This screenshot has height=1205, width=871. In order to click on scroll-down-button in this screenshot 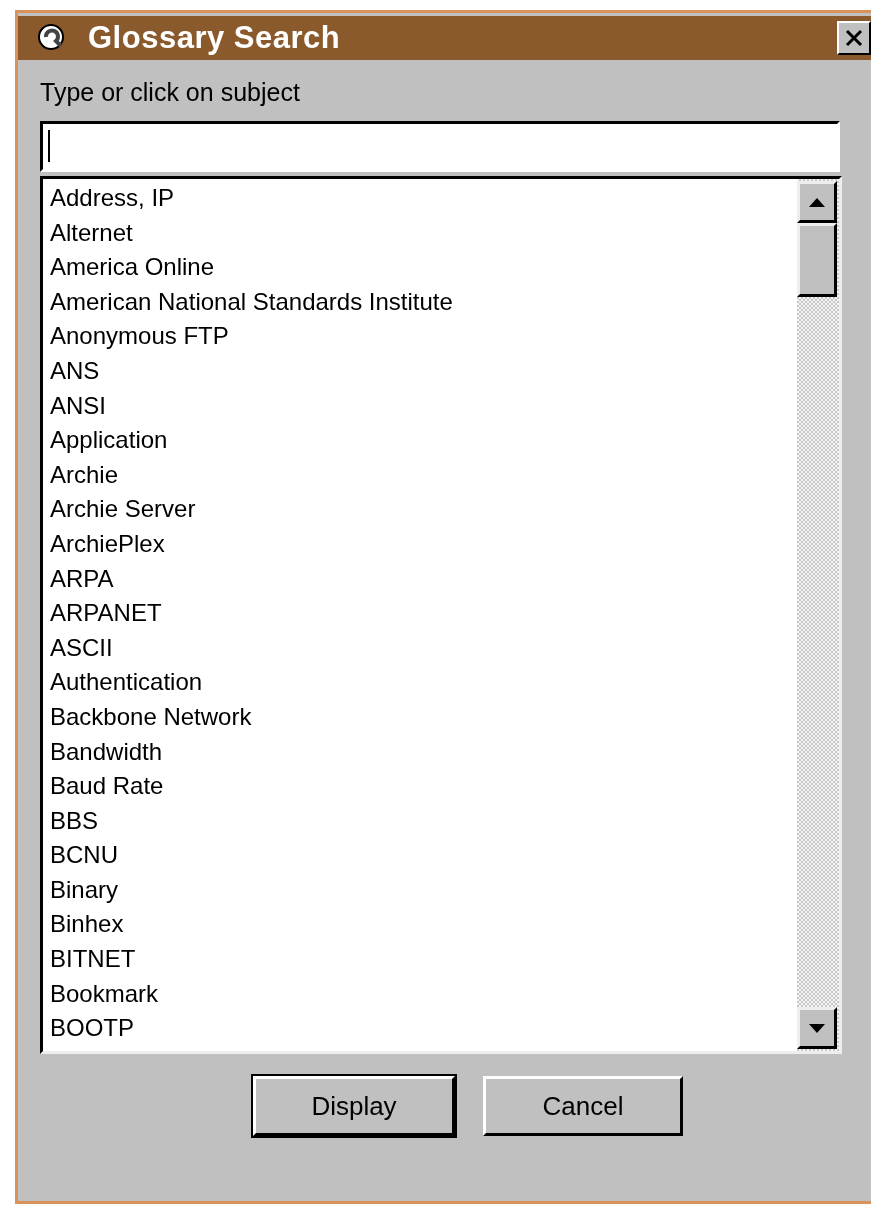, I will do `click(817, 1028)`.